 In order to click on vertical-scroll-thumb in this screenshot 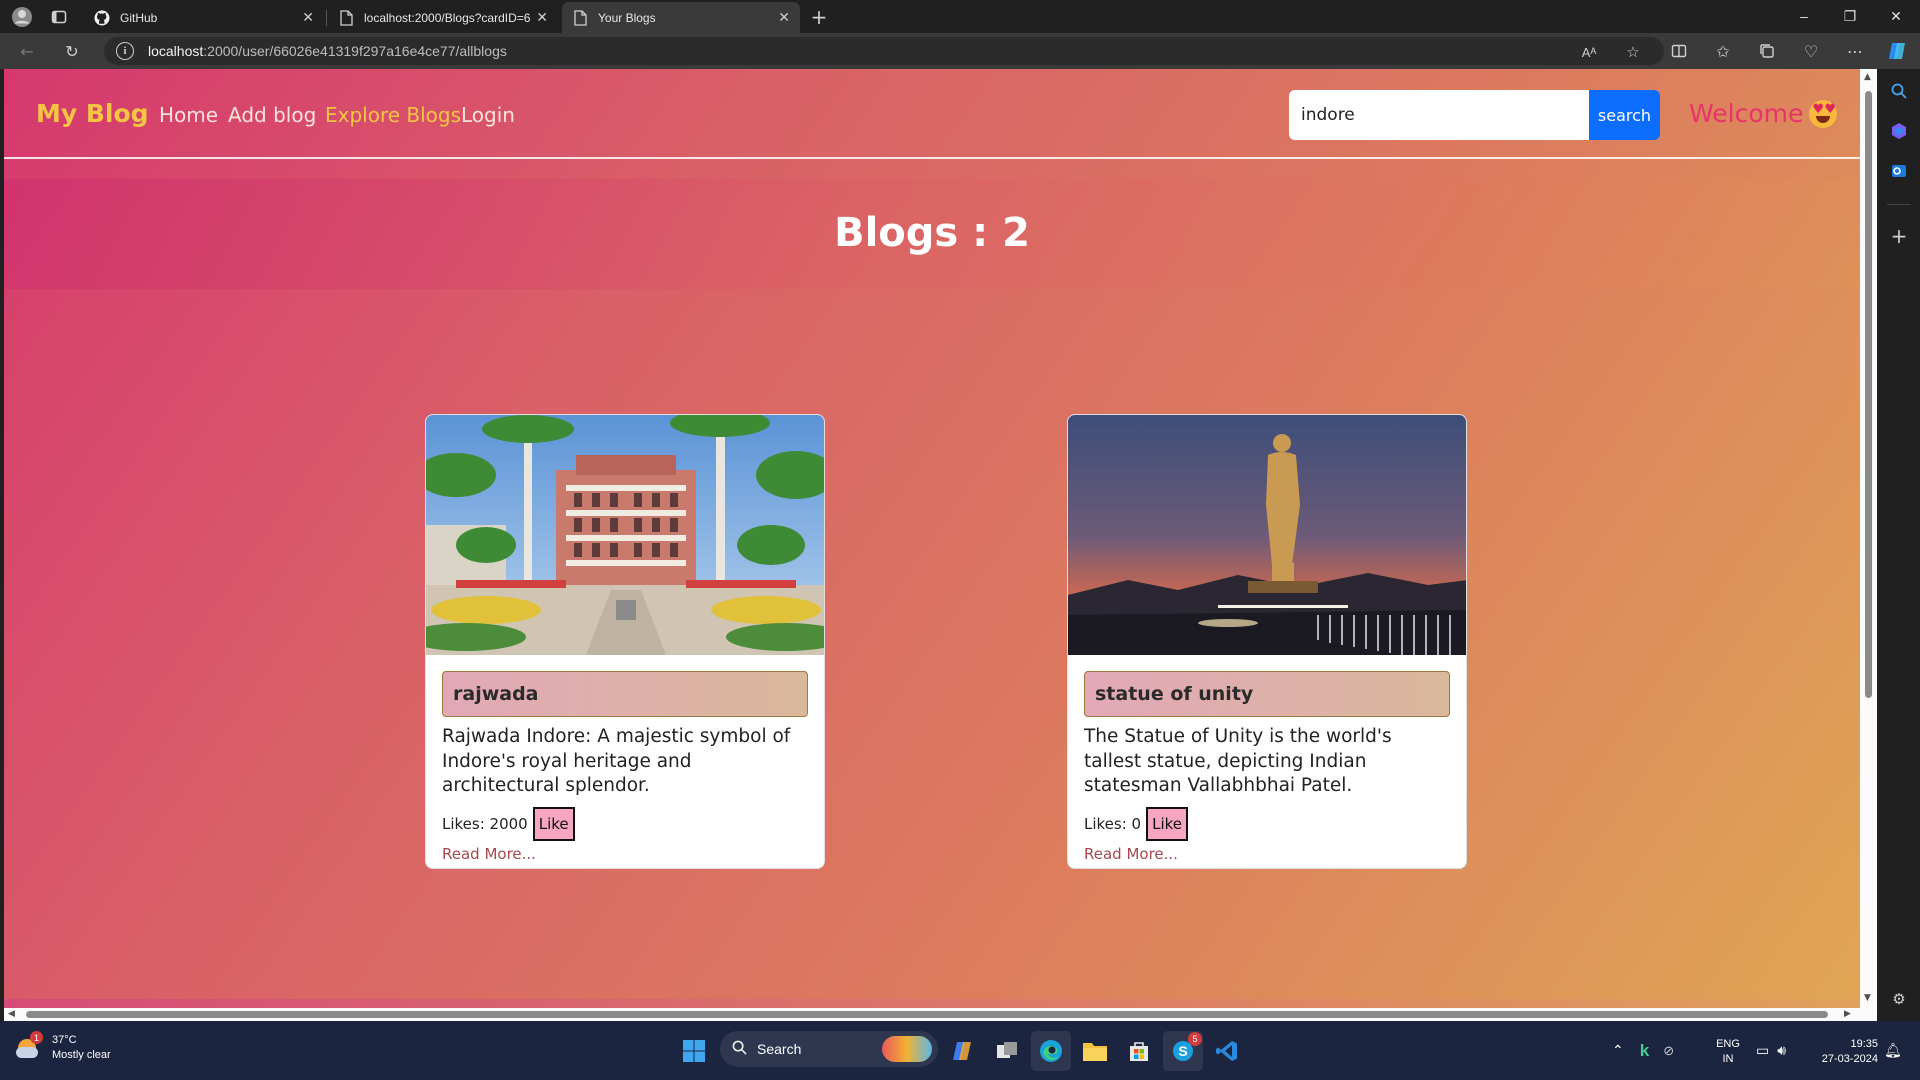, I will do `click(1868, 394)`.